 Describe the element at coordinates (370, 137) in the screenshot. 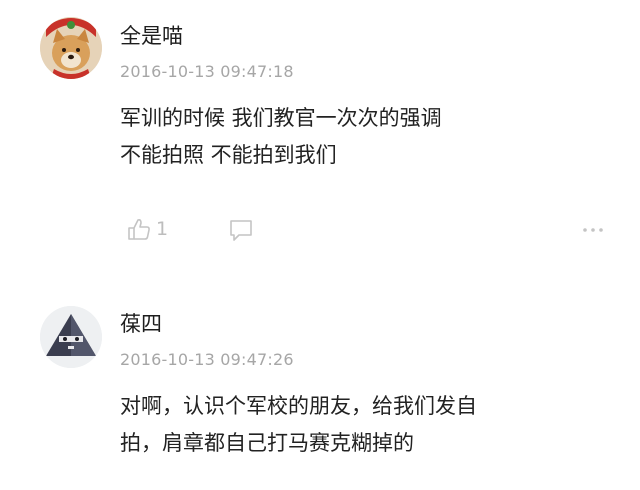

I see `comment-body: 军训的时候 我们教官一次次的强调 不能拍照 不能拍到我们` at that location.